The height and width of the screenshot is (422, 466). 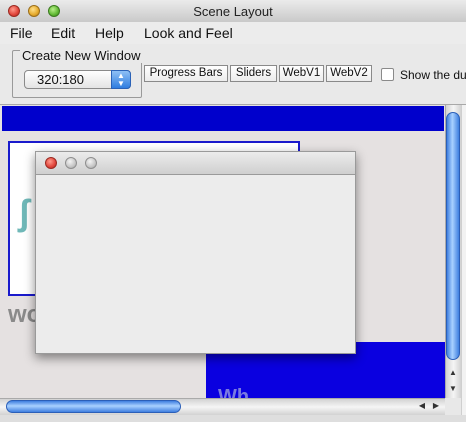 I want to click on show-checkbox, so click(x=387, y=74).